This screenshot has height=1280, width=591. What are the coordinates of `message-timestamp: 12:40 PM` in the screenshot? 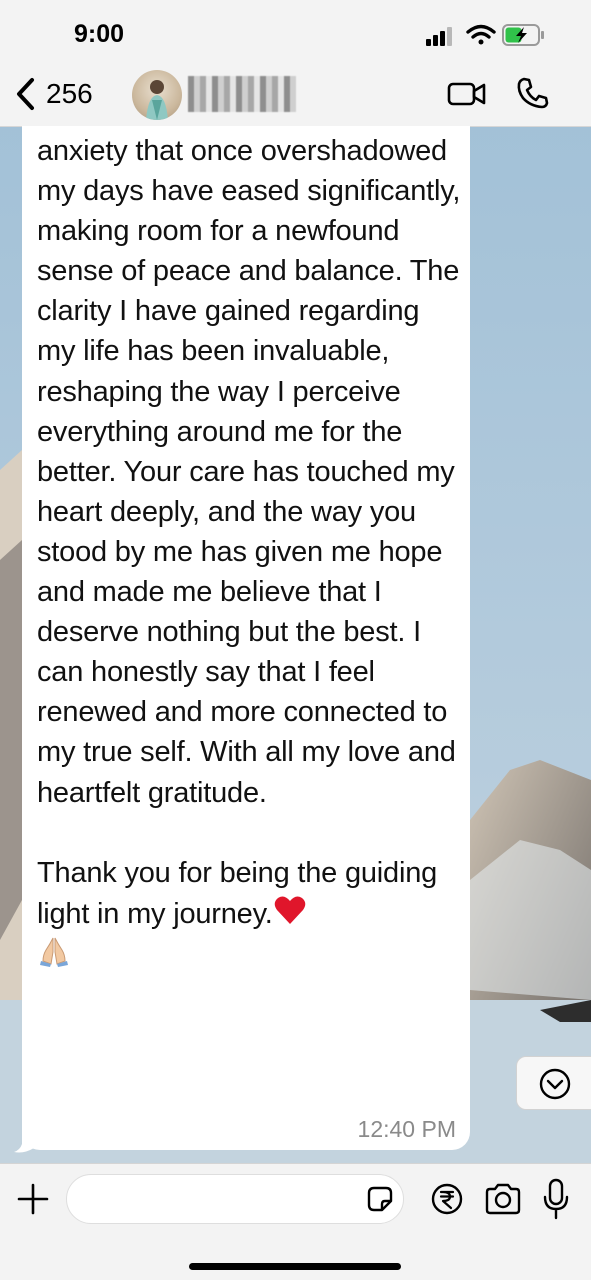 It's located at (406, 1129).